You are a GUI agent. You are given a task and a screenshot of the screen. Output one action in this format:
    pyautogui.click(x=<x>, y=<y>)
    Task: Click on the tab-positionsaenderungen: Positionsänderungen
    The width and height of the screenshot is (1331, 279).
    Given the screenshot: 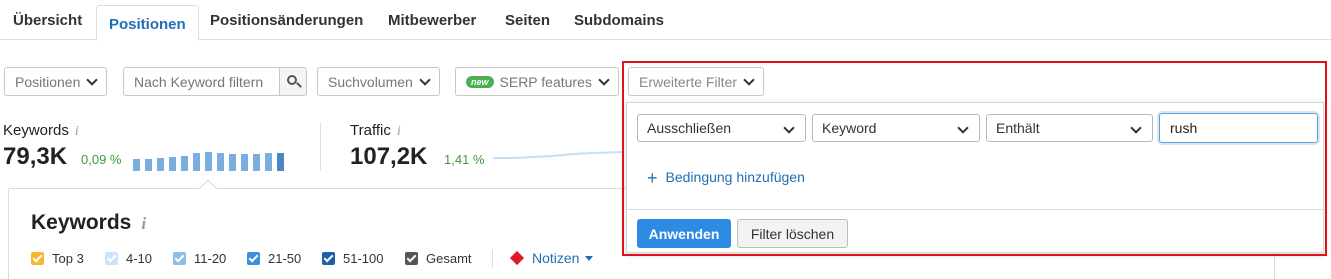 What is the action you would take?
    pyautogui.click(x=286, y=20)
    